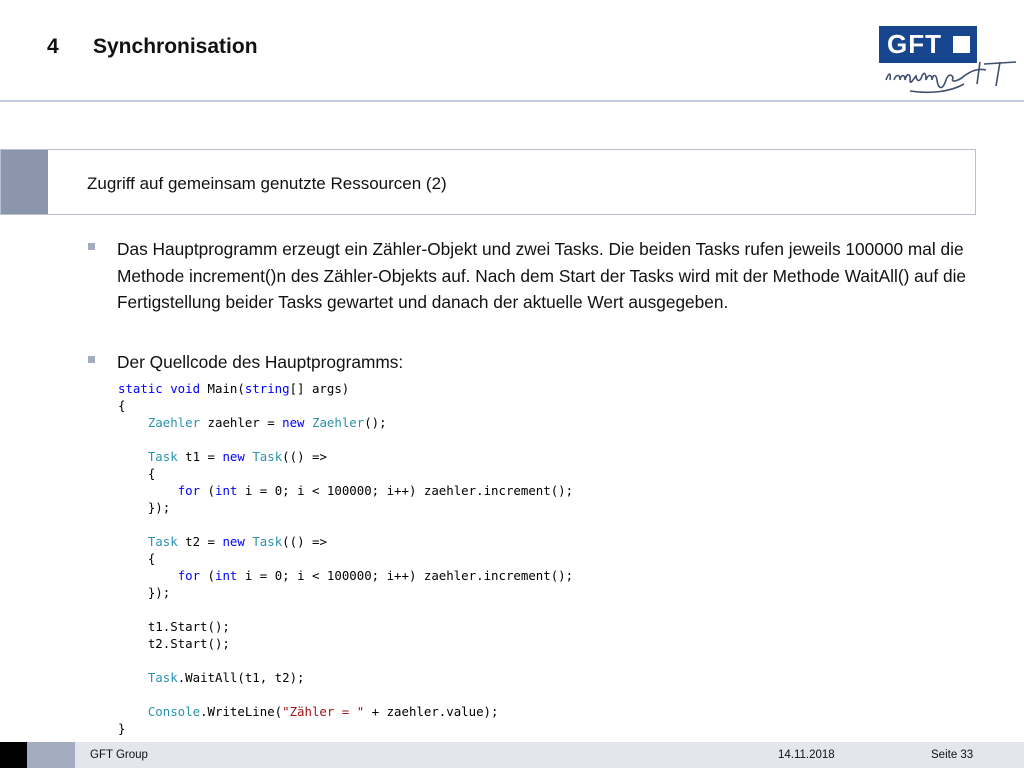 The width and height of the screenshot is (1024, 768). Describe the element at coordinates (174, 626) in the screenshot. I see `code-token: t1.Start();` at that location.